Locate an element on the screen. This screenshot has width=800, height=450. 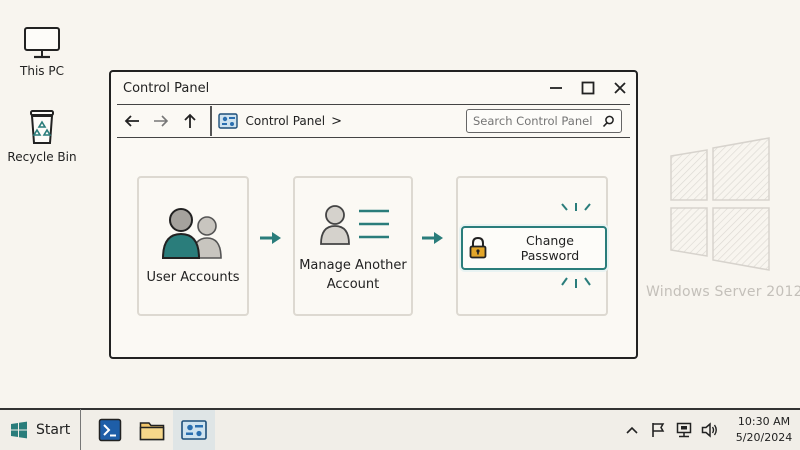
action-center-button is located at coordinates (658, 430).